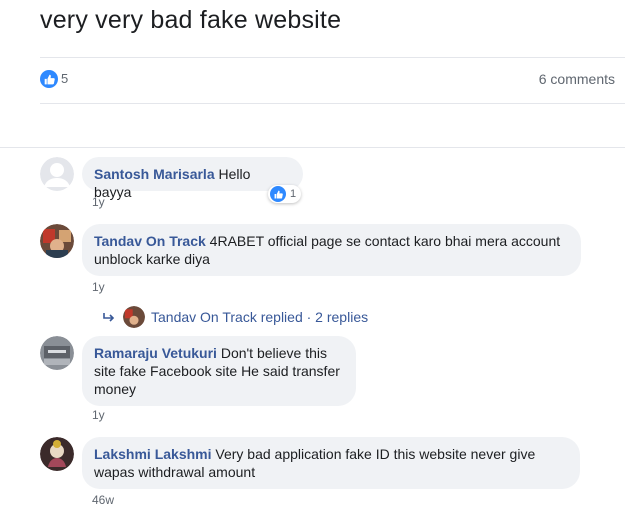 This screenshot has width=640, height=511. Describe the element at coordinates (259, 317) in the screenshot. I see `replies-text: Tandav On Track replied · 2 replies` at that location.